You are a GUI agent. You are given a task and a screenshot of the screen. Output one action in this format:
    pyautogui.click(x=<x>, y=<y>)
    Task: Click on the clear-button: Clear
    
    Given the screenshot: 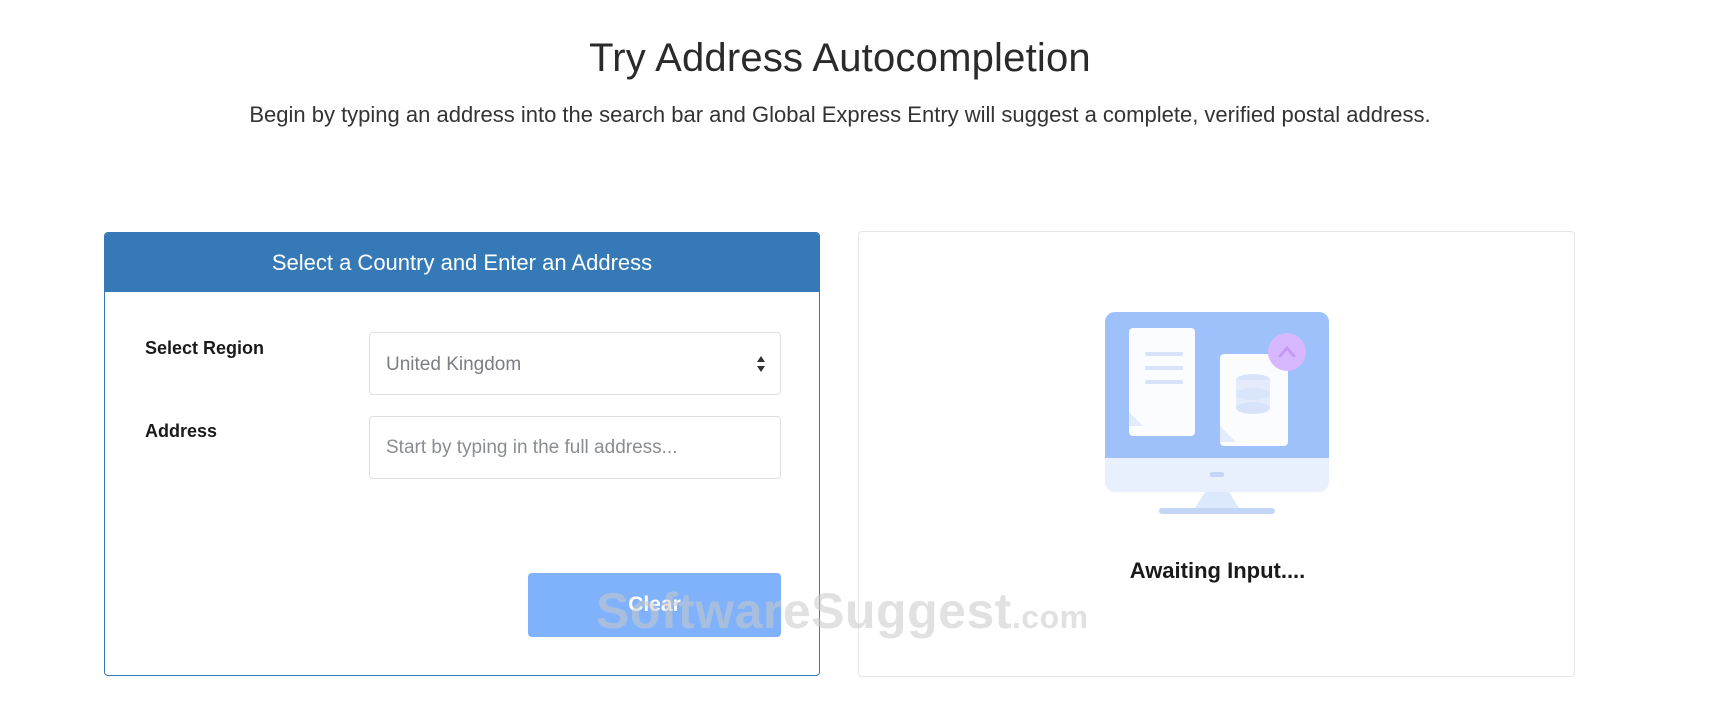 What is the action you would take?
    pyautogui.click(x=654, y=605)
    